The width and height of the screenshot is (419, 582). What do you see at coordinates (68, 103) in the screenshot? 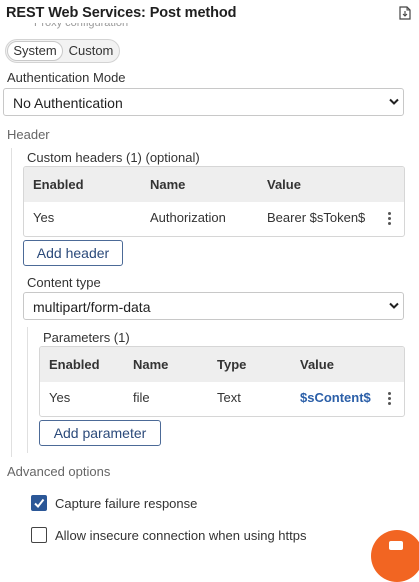
I see `authentication-mode-value: No Authentication` at bounding box center [68, 103].